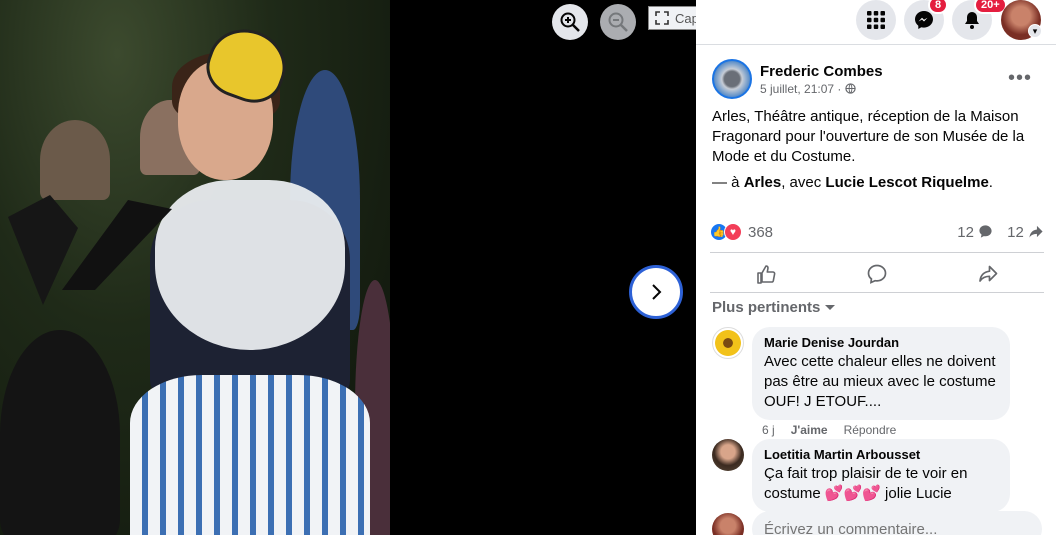  I want to click on striped-skirt, so click(250, 455).